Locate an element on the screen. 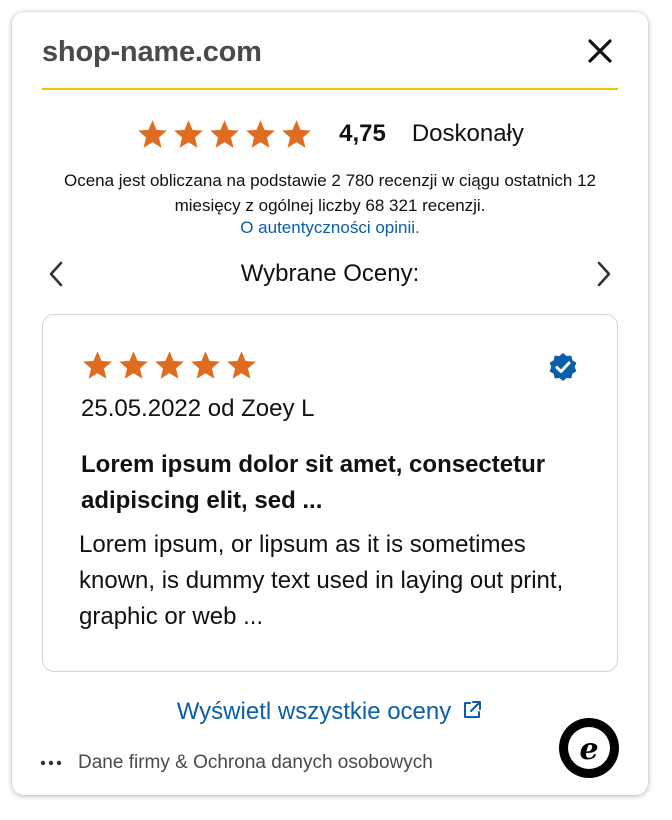  widget-header: shop-name.com is located at coordinates (330, 62).